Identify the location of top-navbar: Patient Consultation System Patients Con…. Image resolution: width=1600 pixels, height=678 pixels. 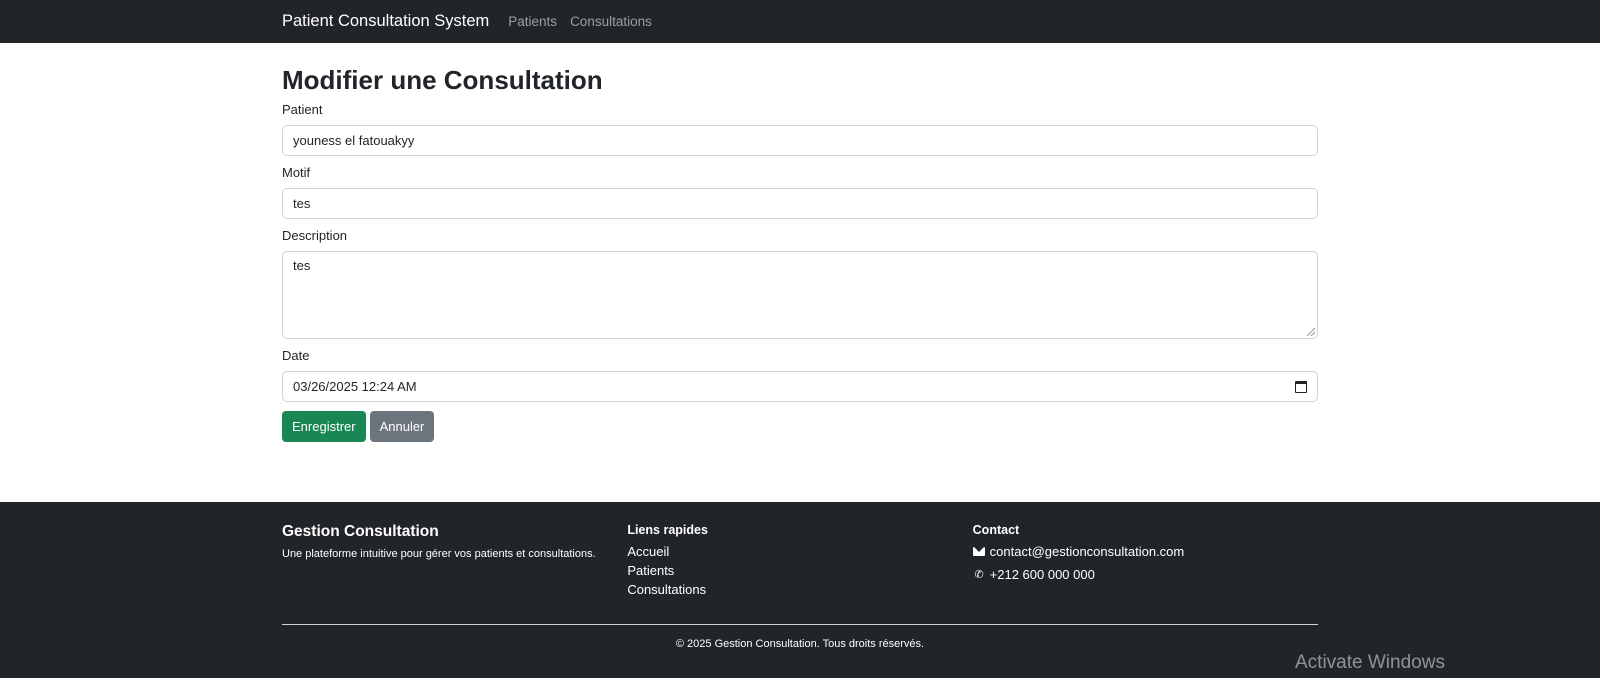
(800, 21).